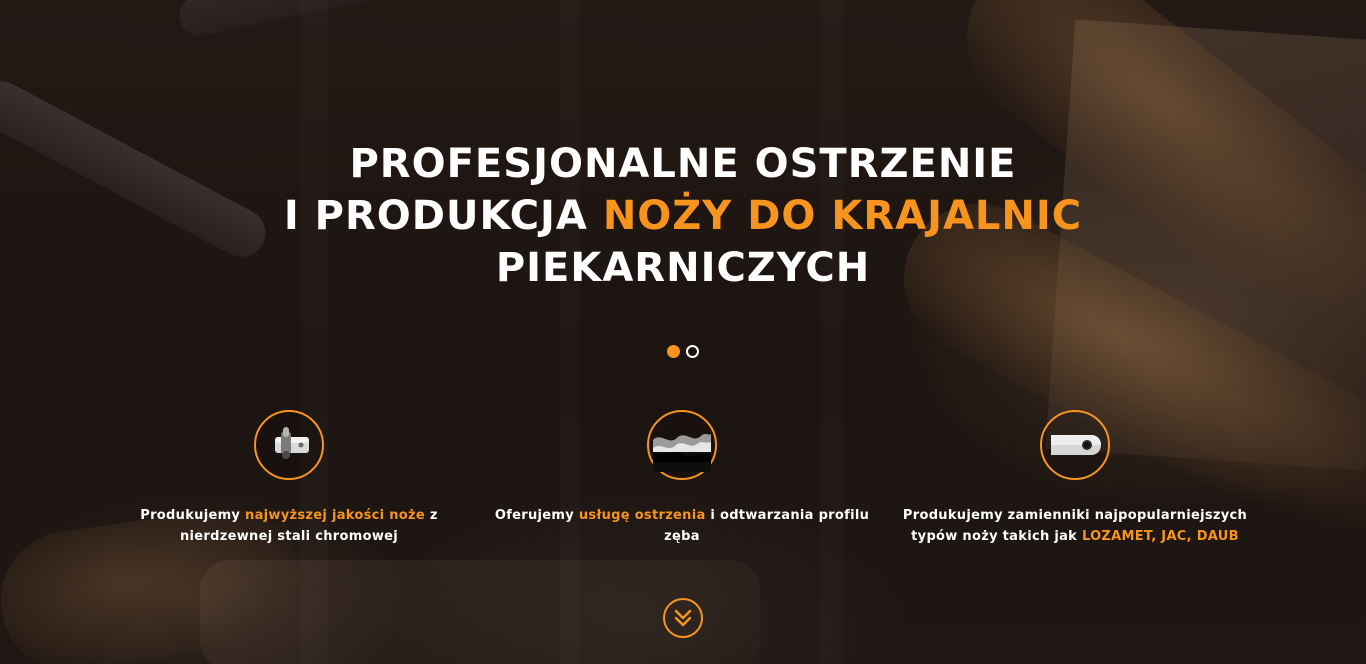  I want to click on feature-text-accent: najwyższej jakości noże, so click(335, 515).